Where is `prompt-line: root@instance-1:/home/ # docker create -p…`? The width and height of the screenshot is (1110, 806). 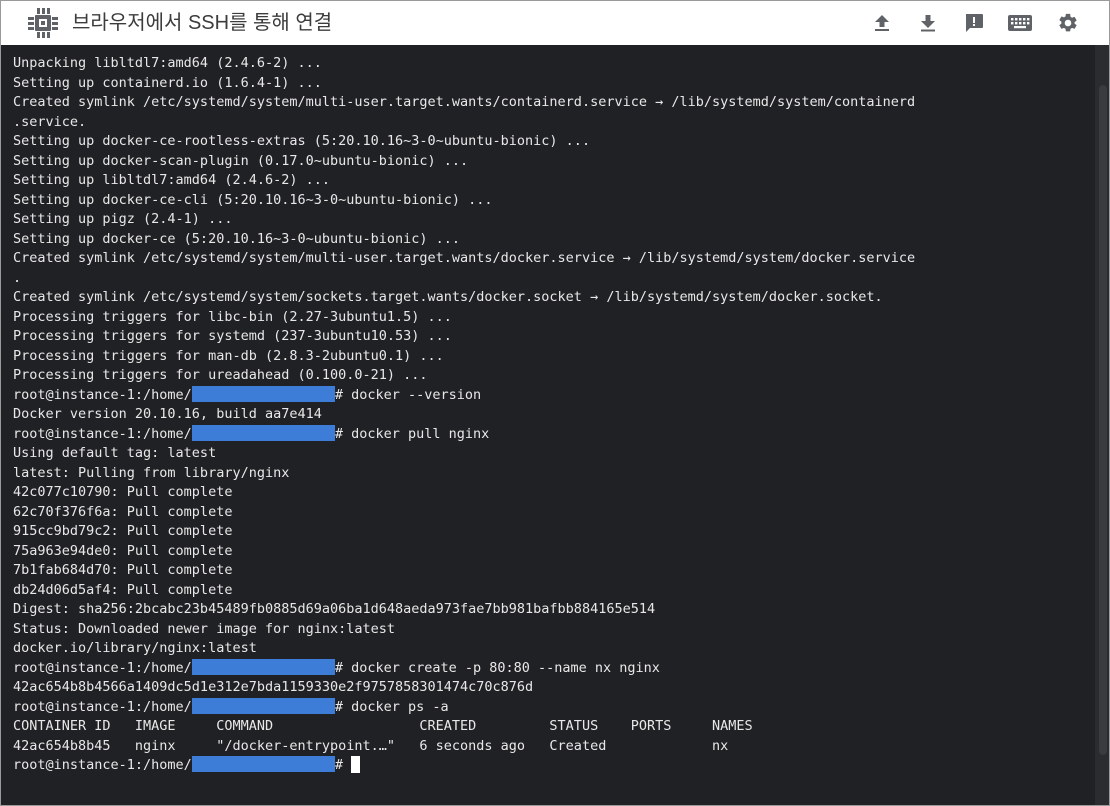 prompt-line: root@instance-1:/home/ # docker create -p… is located at coordinates (554, 668).